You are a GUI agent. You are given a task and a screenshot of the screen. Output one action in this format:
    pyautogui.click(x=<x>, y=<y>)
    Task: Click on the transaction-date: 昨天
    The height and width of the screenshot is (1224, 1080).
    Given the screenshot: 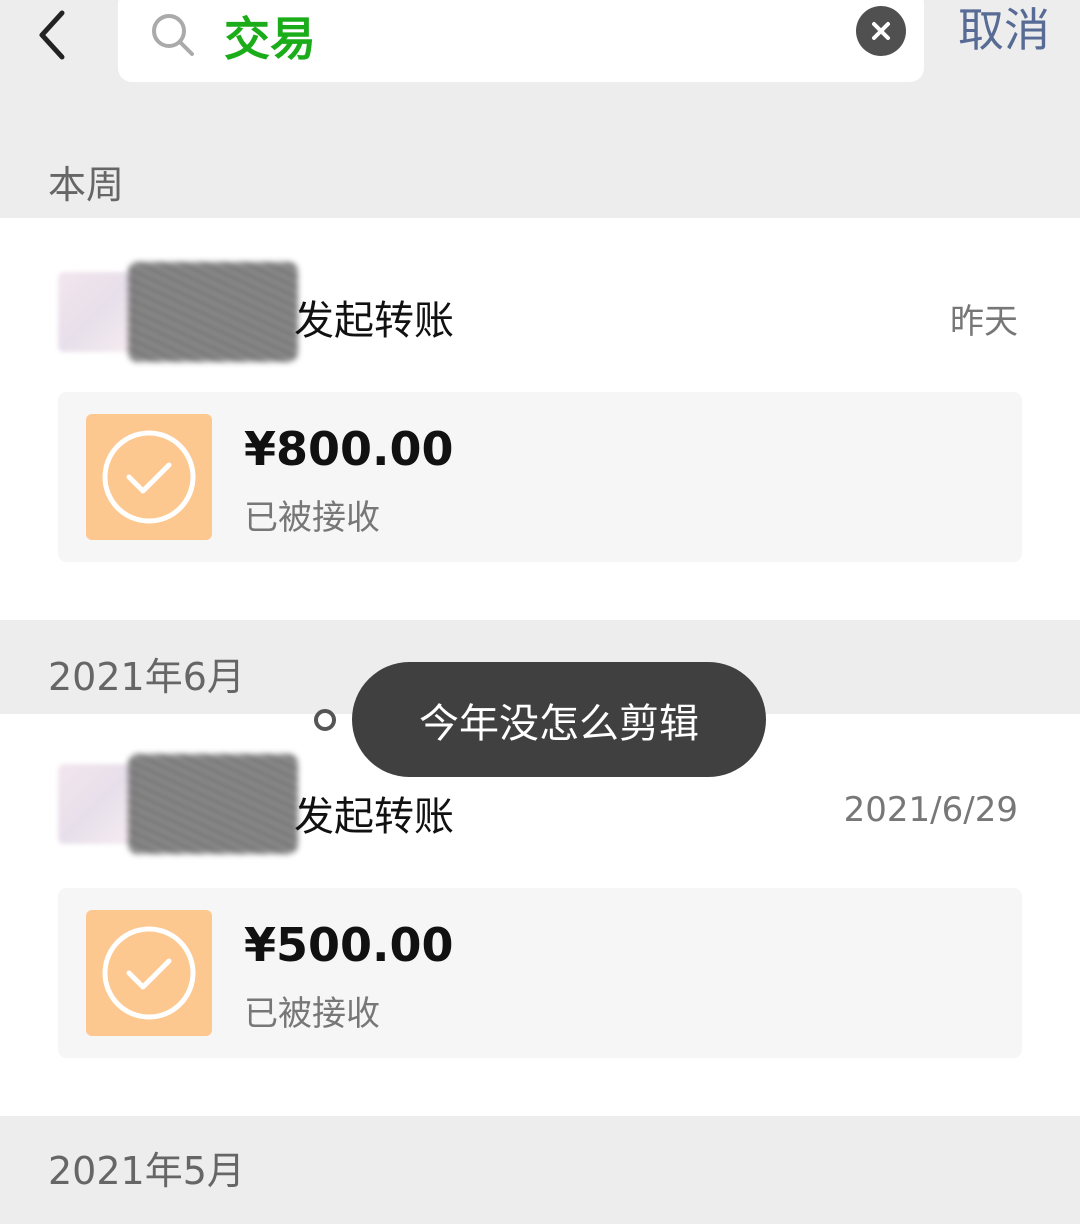 What is the action you would take?
    pyautogui.click(x=984, y=322)
    